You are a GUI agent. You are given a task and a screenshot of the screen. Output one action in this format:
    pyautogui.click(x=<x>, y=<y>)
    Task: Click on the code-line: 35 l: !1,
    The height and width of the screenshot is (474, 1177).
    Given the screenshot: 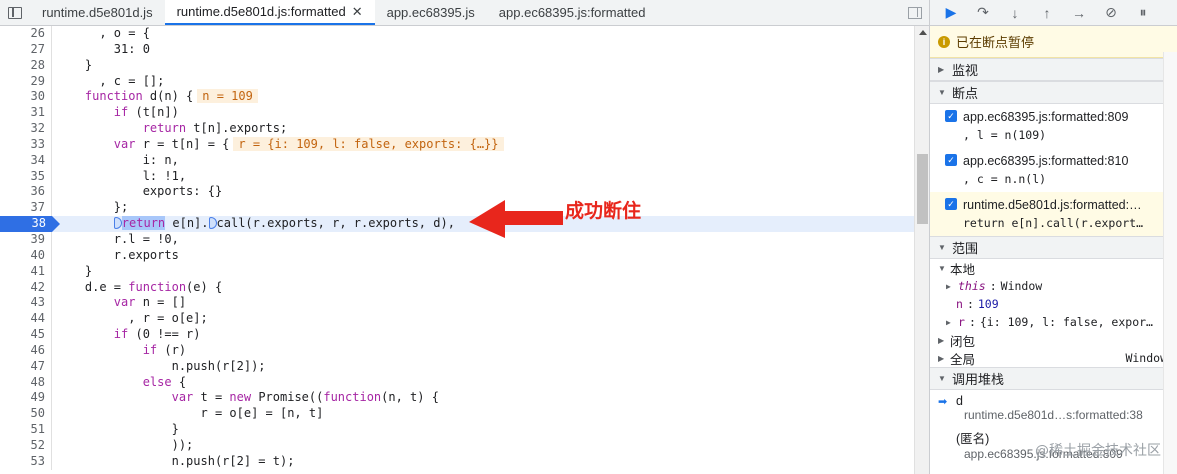 What is the action you would take?
    pyautogui.click(x=457, y=176)
    